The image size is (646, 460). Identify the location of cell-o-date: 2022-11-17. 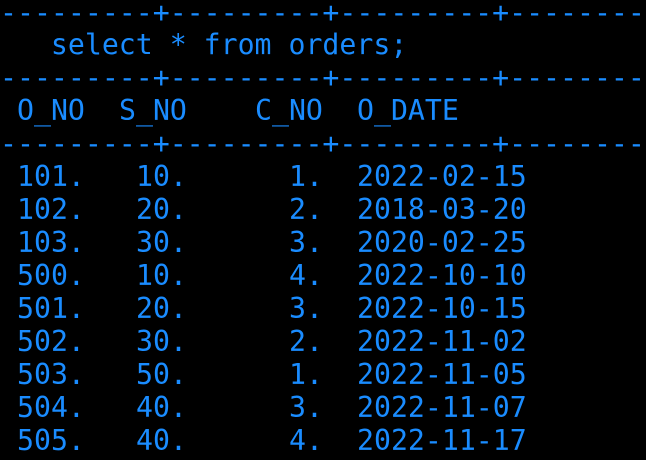
(442, 440).